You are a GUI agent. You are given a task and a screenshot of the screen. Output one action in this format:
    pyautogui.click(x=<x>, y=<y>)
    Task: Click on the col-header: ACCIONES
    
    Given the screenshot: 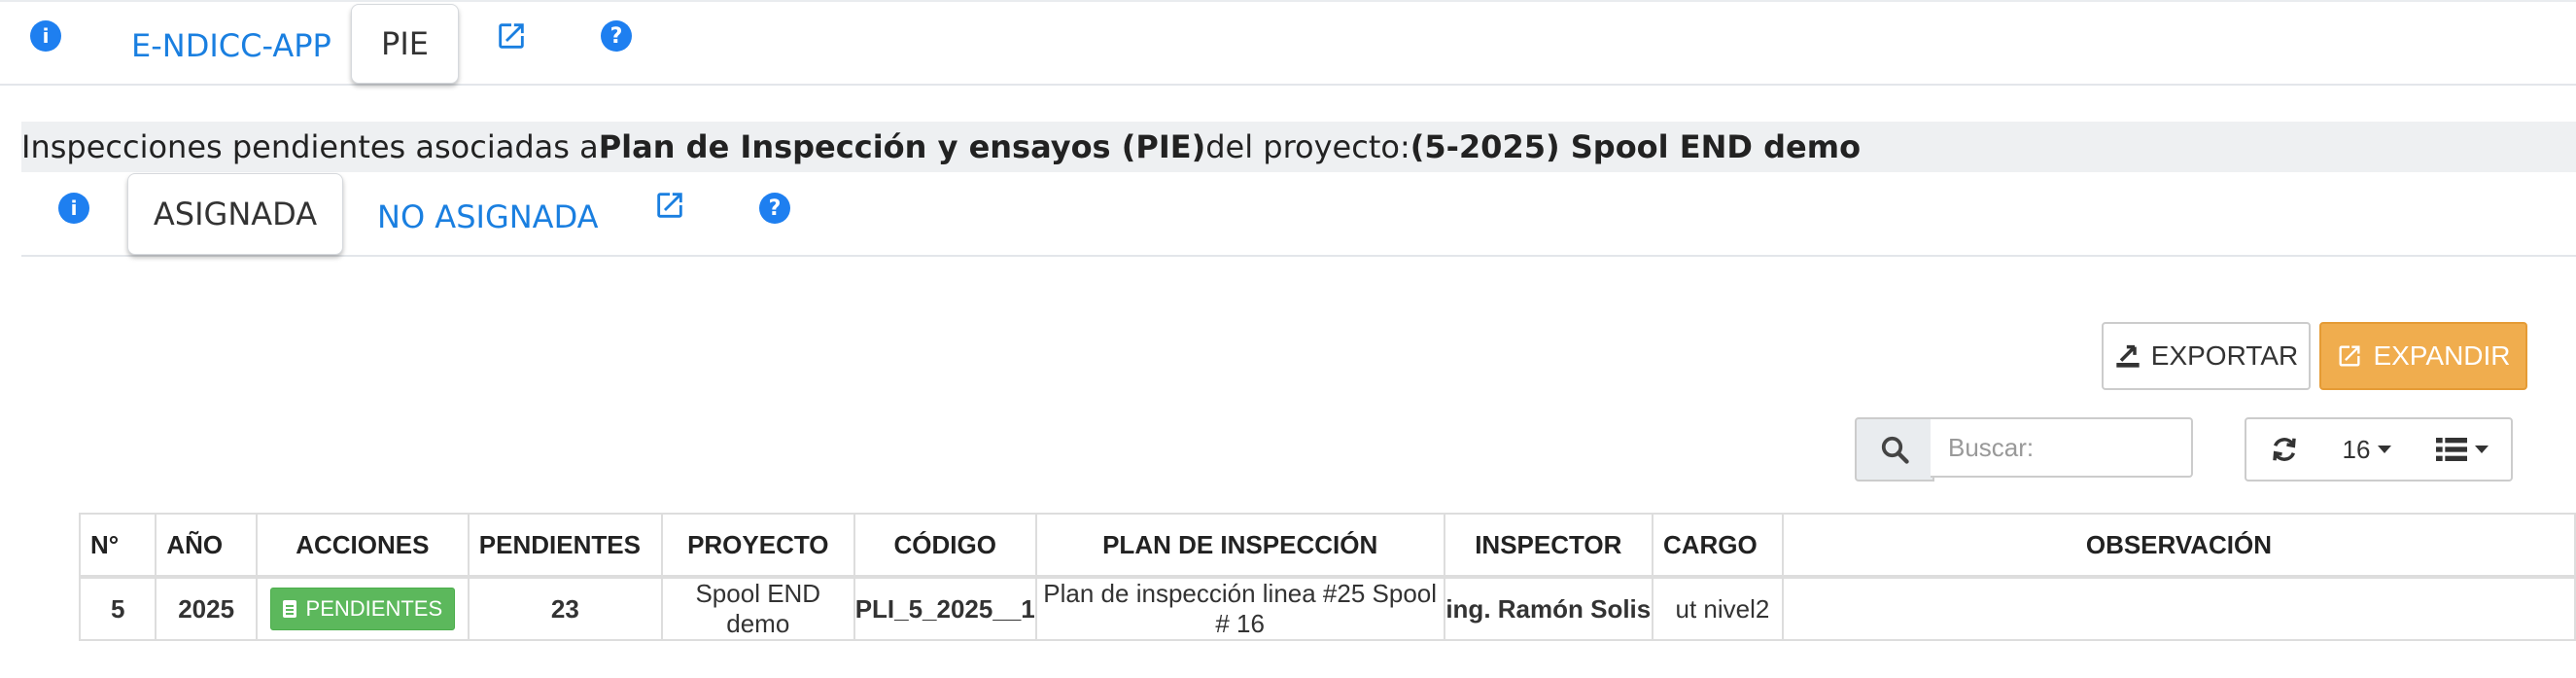 What is the action you would take?
    pyautogui.click(x=363, y=546)
    